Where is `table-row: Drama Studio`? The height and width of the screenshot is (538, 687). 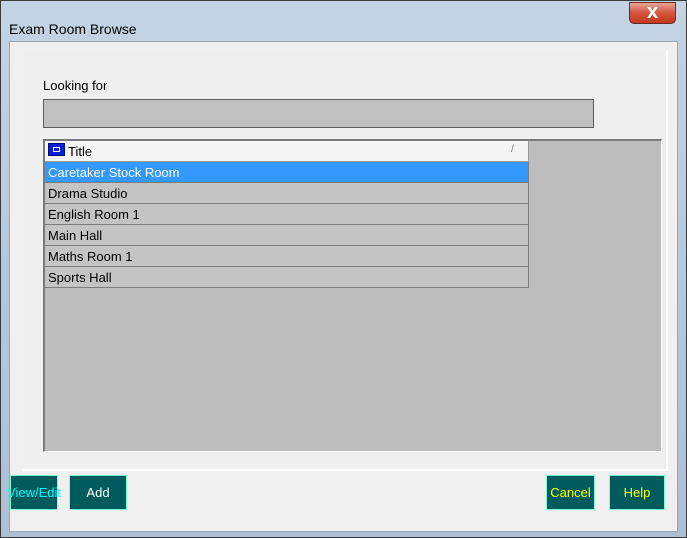
table-row: Drama Studio is located at coordinates (287, 193).